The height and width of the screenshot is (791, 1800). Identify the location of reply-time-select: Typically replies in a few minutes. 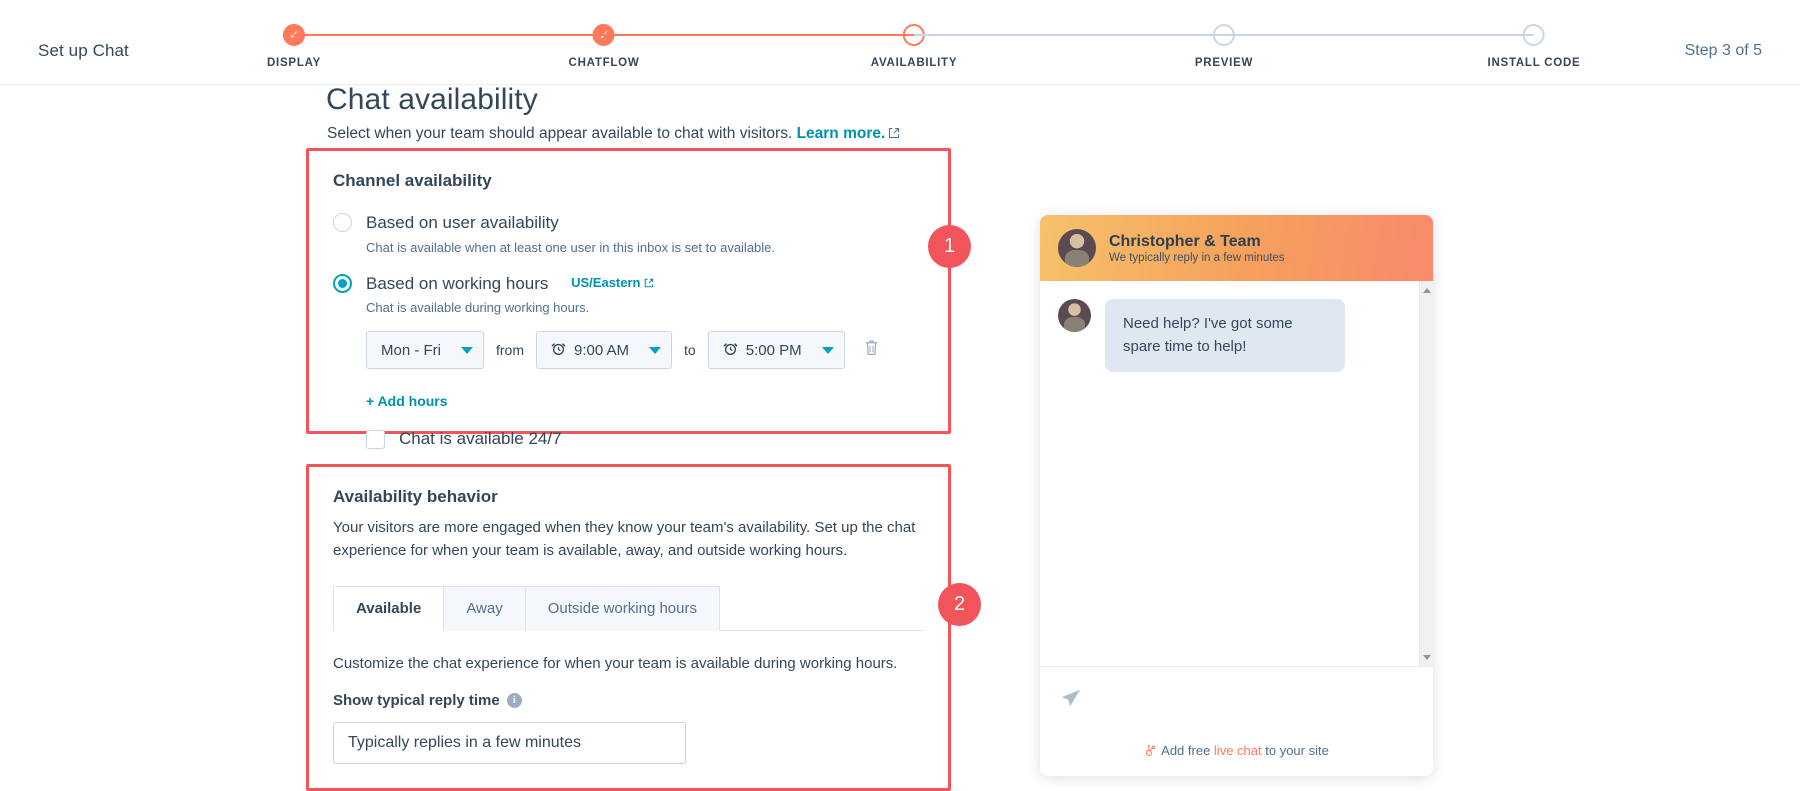
(509, 742).